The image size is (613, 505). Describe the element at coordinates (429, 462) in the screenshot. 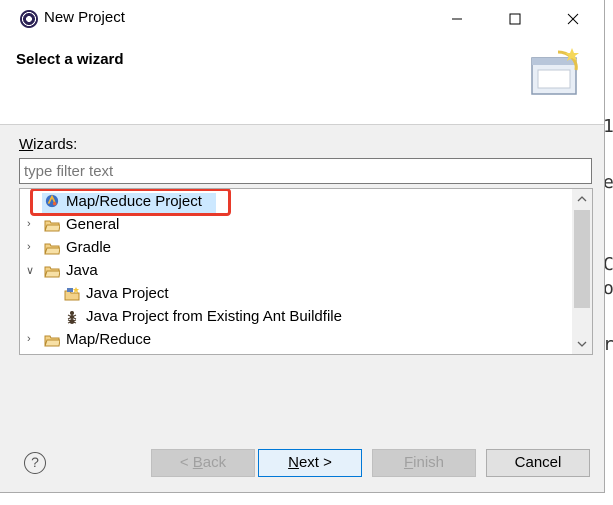

I see `finish-button-label: inish` at that location.